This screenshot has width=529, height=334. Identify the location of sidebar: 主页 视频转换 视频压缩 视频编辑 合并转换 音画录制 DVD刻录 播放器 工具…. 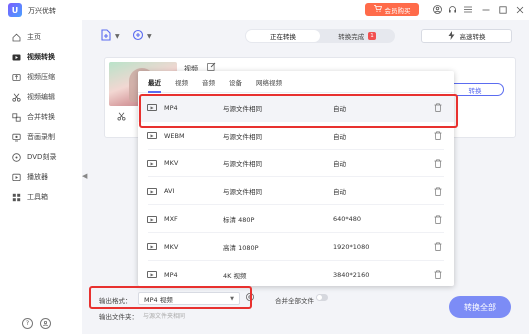
(41, 177).